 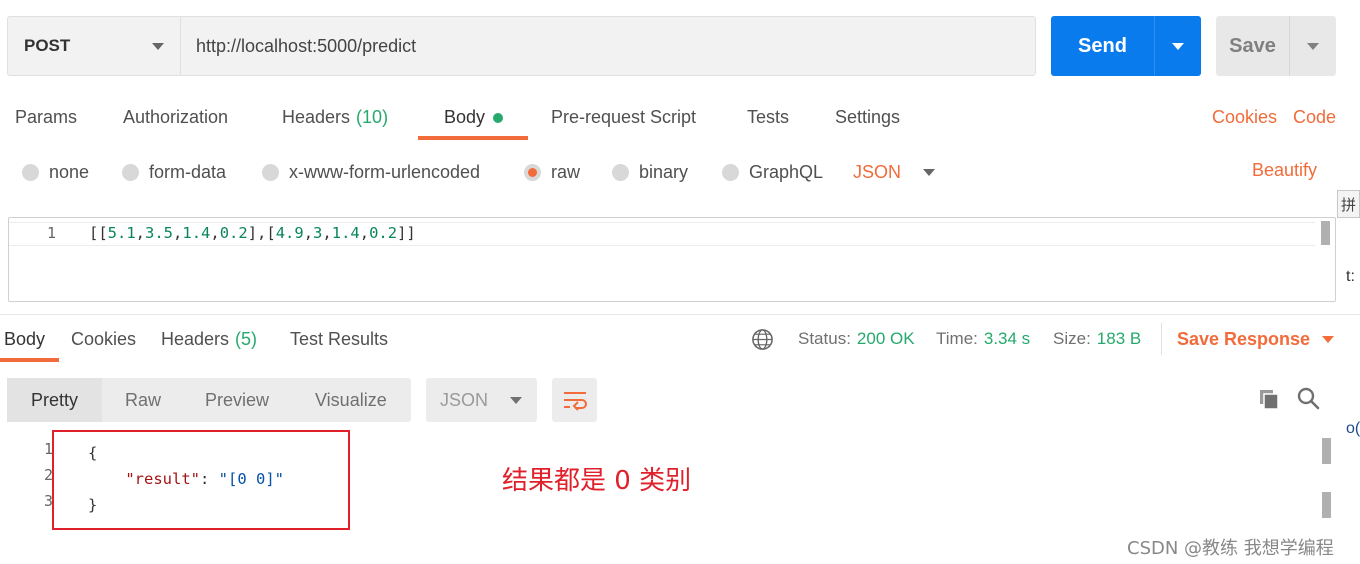 What do you see at coordinates (104, 339) in the screenshot?
I see `tab-label: Cookies` at bounding box center [104, 339].